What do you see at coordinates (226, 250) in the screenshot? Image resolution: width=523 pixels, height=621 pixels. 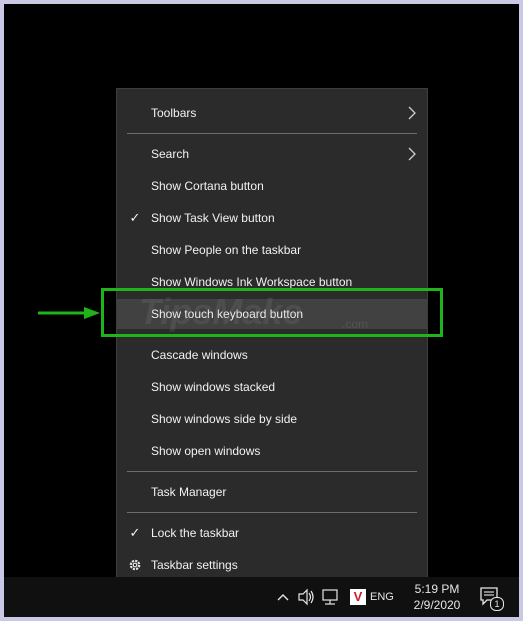 I see `menu-item-label: Show People on the taskbar` at bounding box center [226, 250].